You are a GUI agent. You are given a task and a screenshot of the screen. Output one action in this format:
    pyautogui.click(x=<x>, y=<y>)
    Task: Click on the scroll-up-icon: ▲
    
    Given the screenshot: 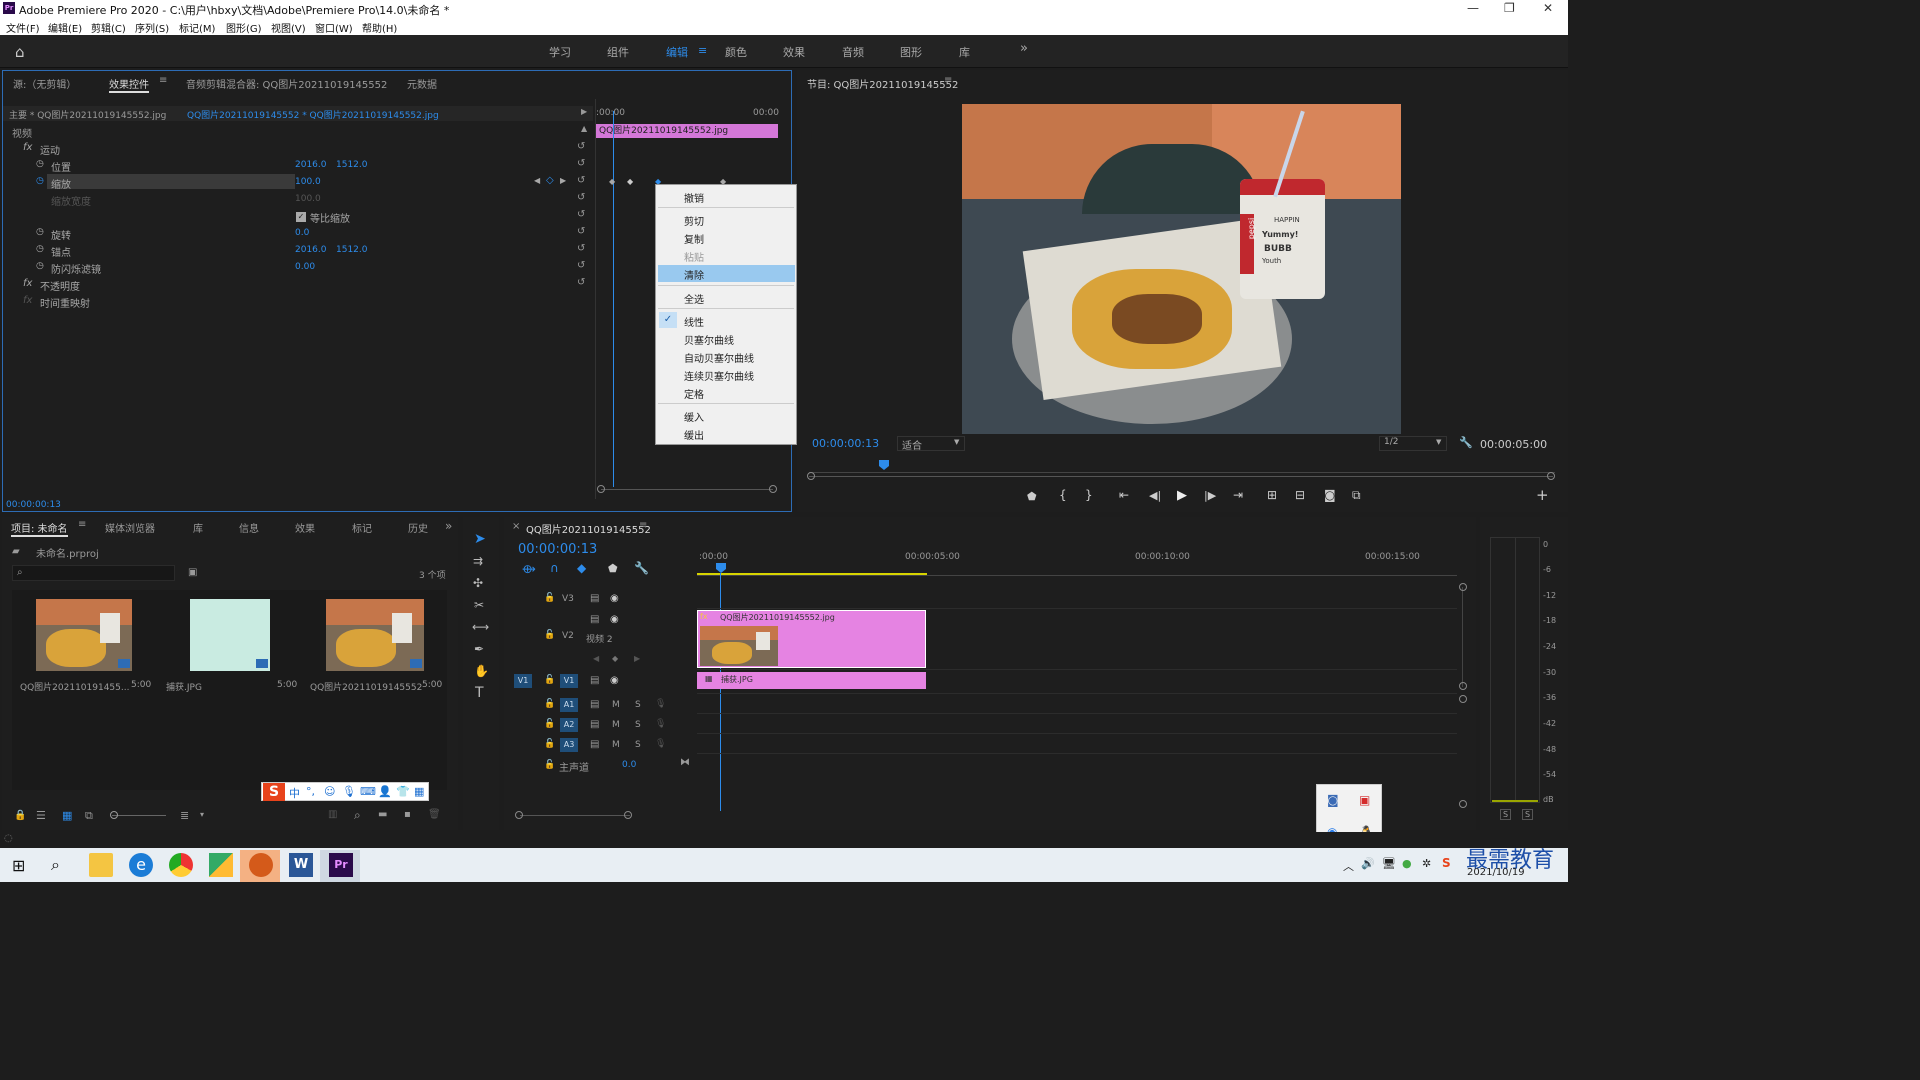 What is the action you would take?
    pyautogui.click(x=584, y=128)
    